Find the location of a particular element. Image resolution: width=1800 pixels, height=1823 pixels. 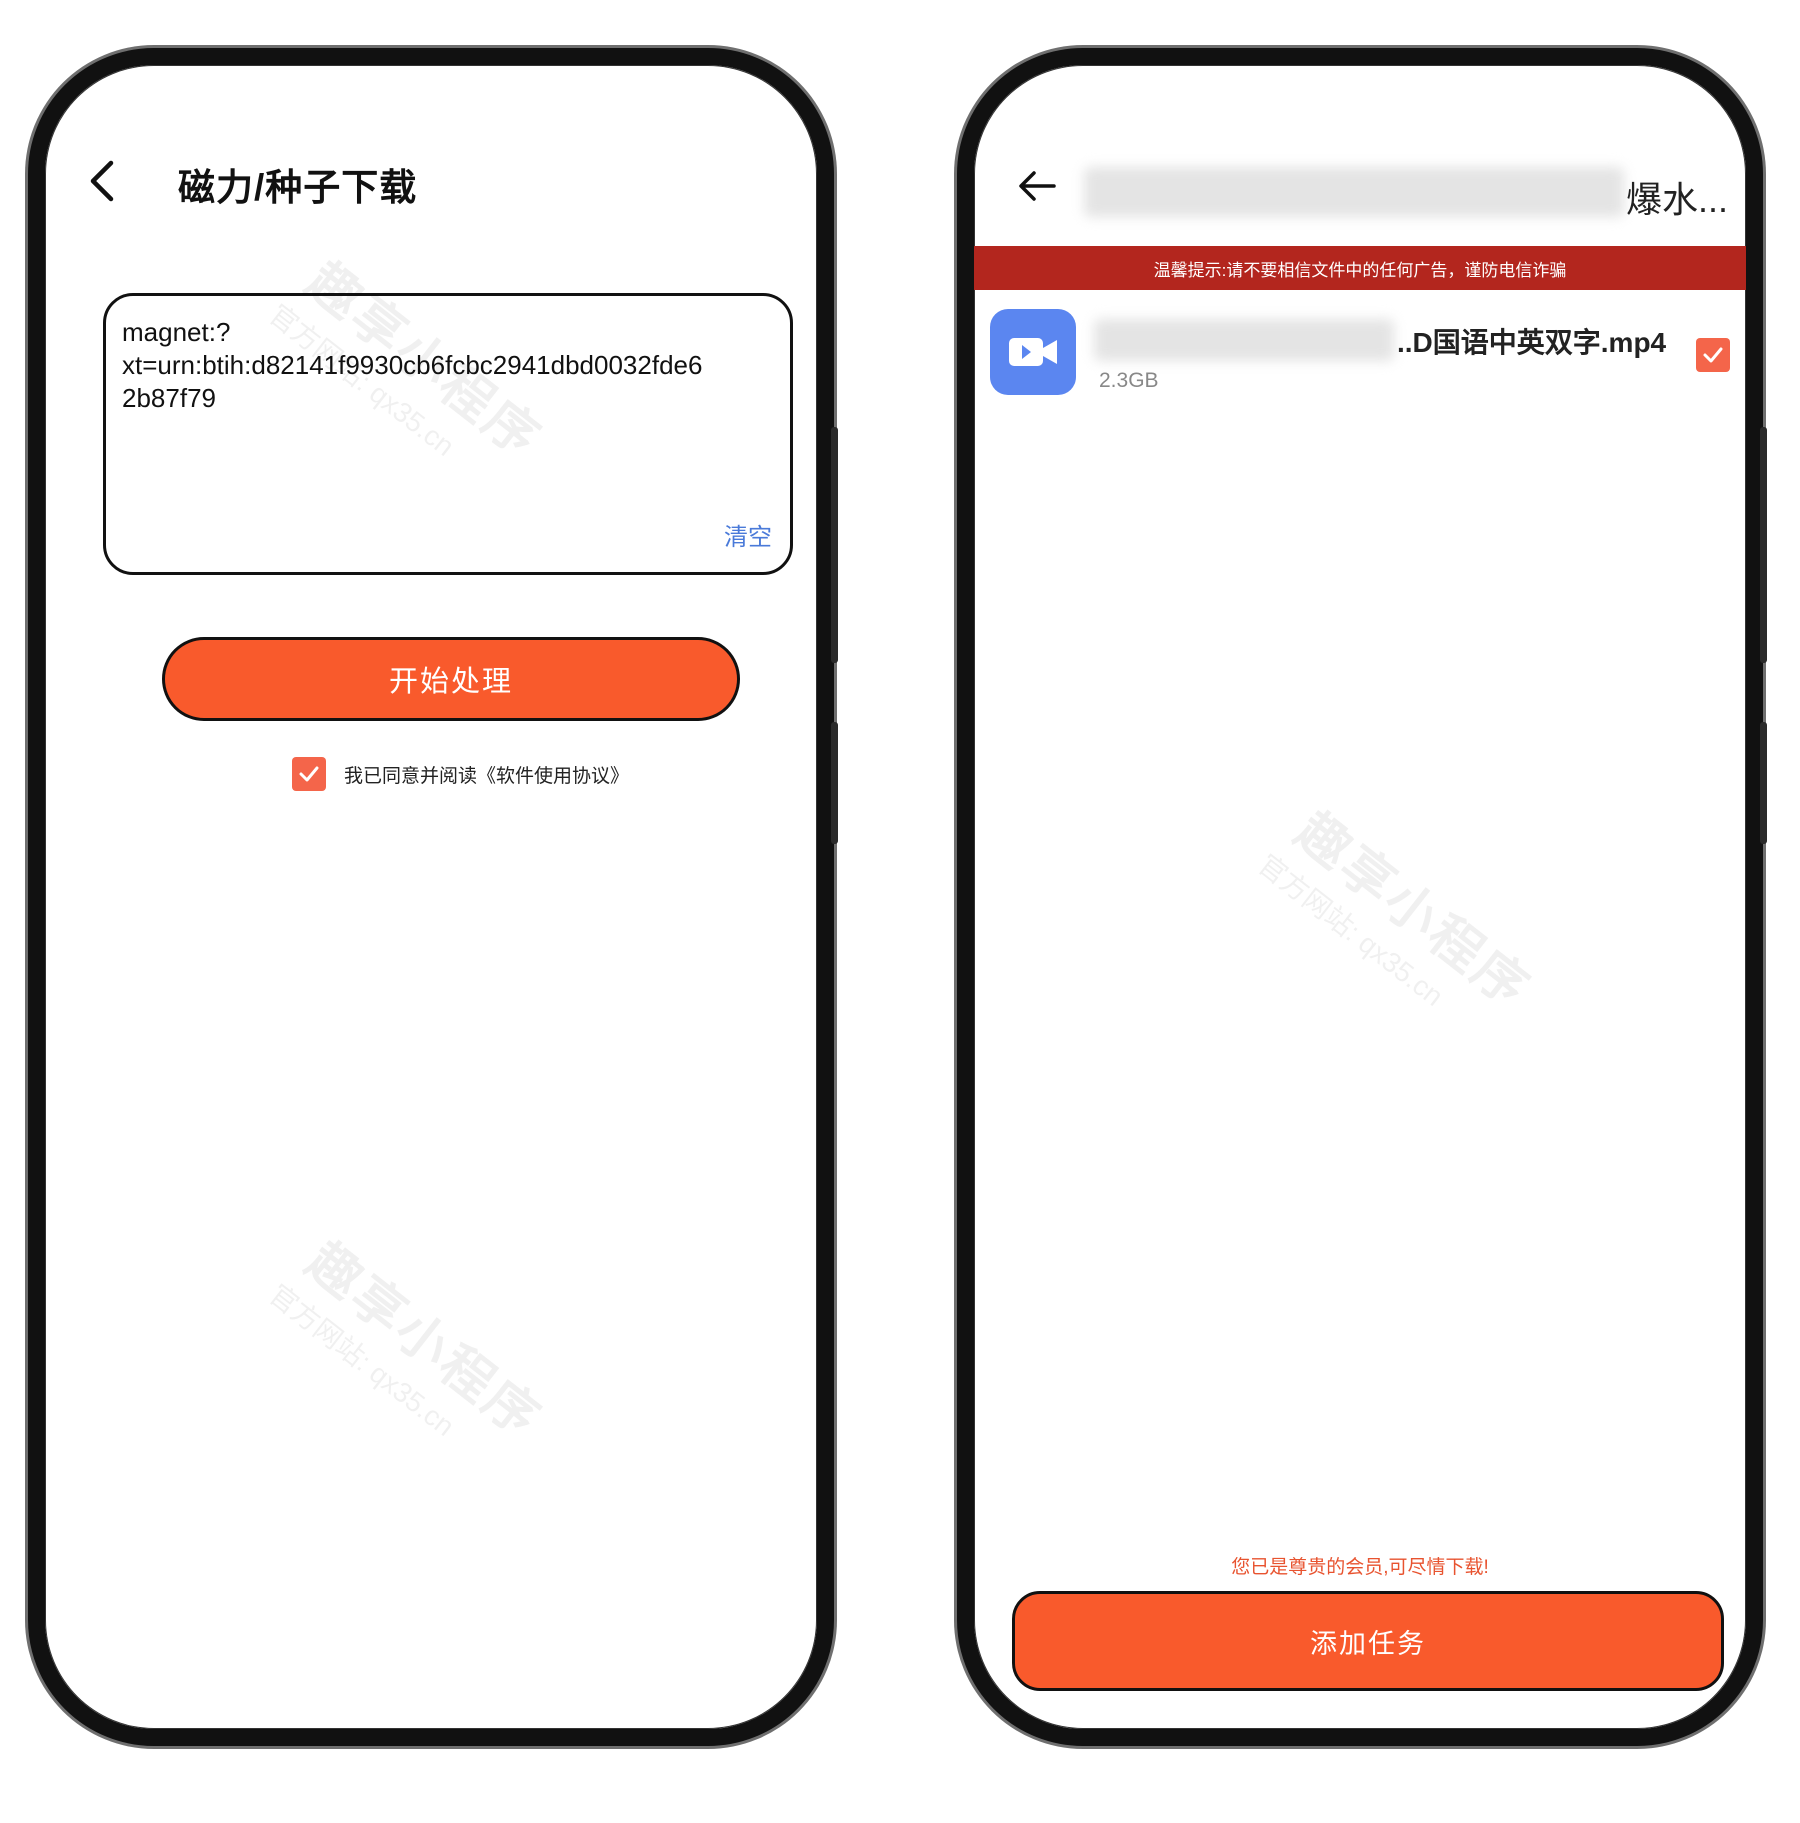

redacted-file-name is located at coordinates (1244, 340).